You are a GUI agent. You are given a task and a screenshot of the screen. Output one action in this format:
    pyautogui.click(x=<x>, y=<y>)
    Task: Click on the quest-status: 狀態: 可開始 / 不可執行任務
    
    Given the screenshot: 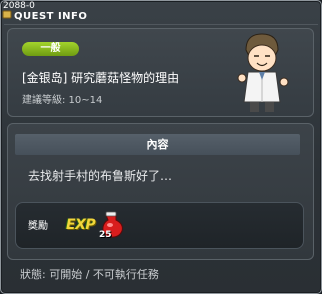 What is the action you would take?
    pyautogui.click(x=89, y=274)
    